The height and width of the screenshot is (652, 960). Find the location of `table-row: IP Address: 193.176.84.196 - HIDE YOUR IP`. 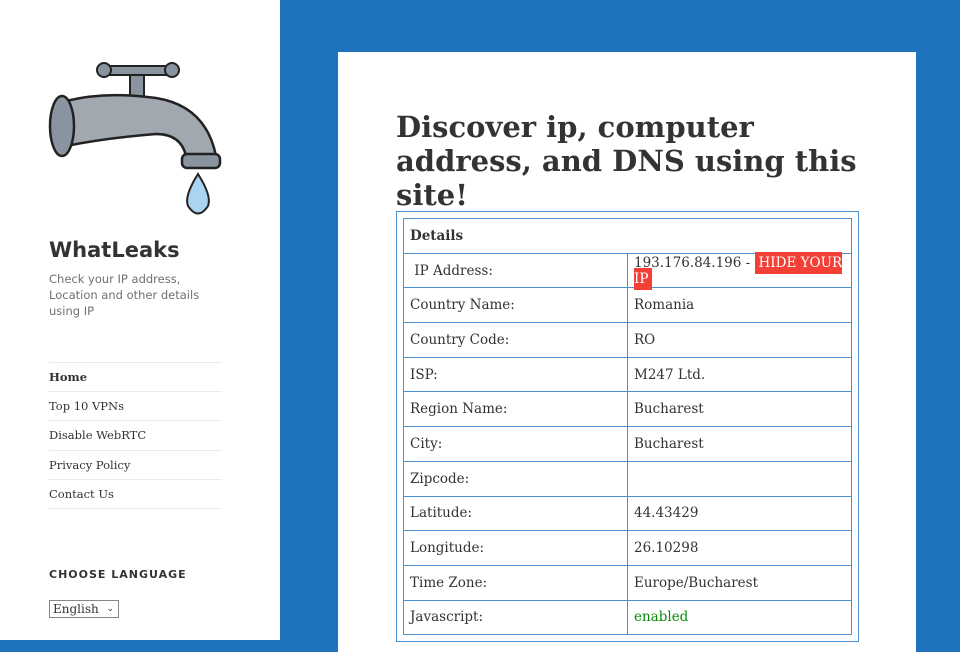

table-row: IP Address: 193.176.84.196 - HIDE YOUR IP is located at coordinates (627, 270).